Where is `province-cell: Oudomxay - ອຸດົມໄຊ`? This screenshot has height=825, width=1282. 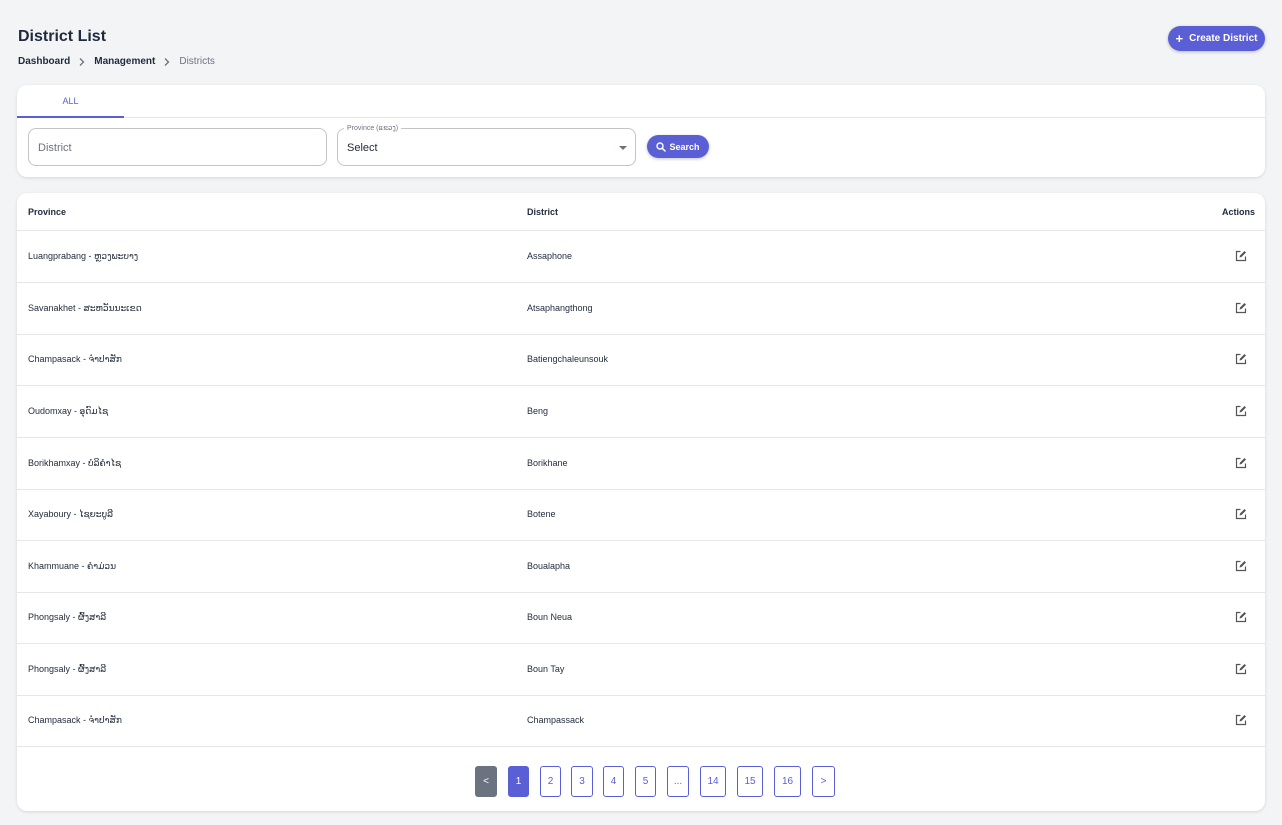
province-cell: Oudomxay - ອຸດົມໄຊ is located at coordinates (68, 411).